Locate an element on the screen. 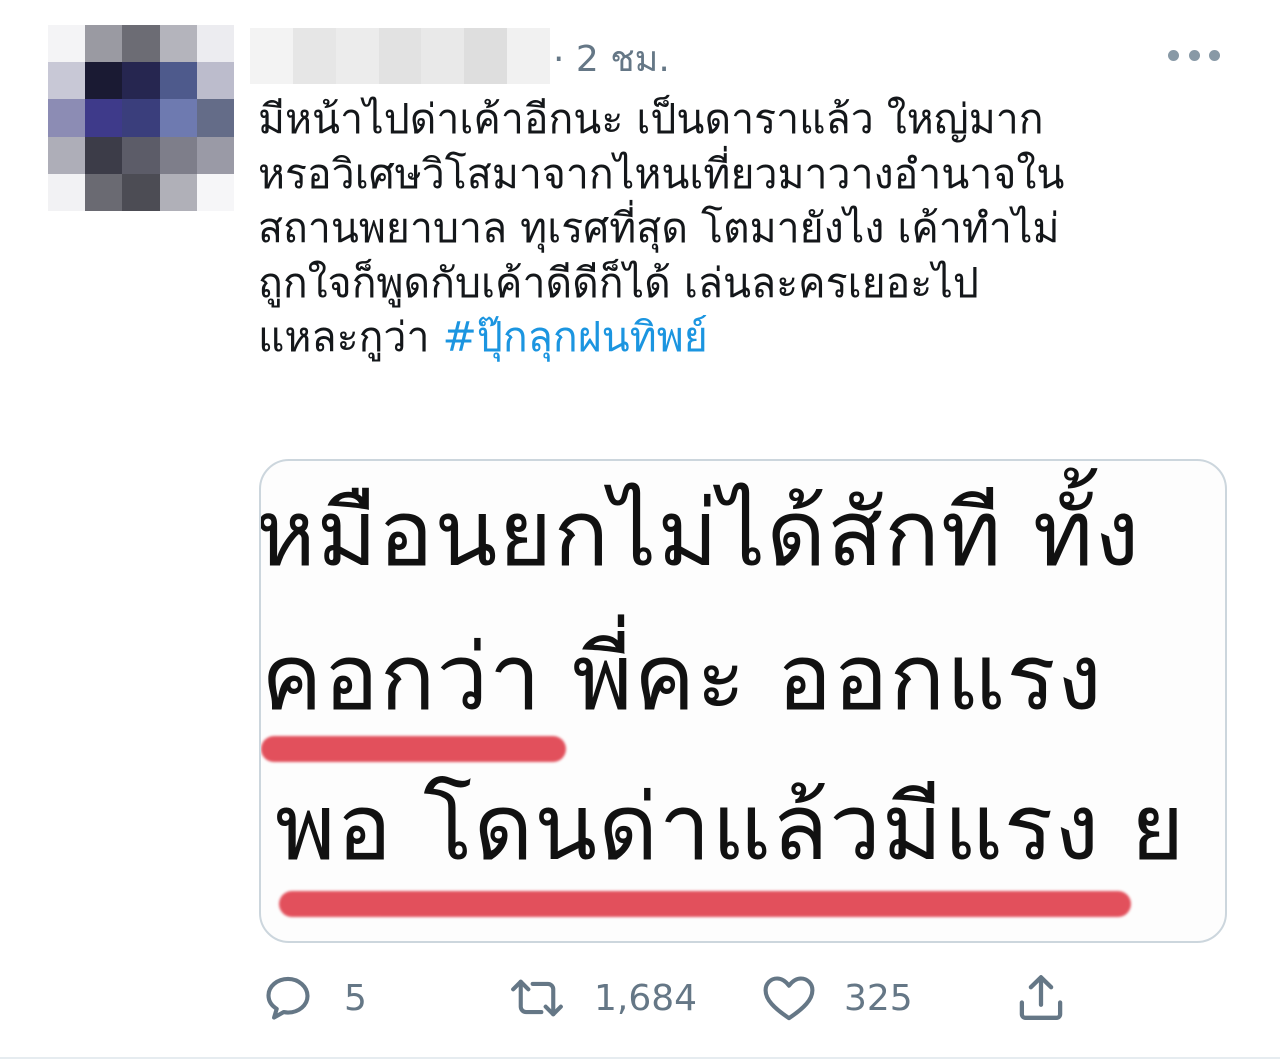  like-button: 325 is located at coordinates (836, 998).